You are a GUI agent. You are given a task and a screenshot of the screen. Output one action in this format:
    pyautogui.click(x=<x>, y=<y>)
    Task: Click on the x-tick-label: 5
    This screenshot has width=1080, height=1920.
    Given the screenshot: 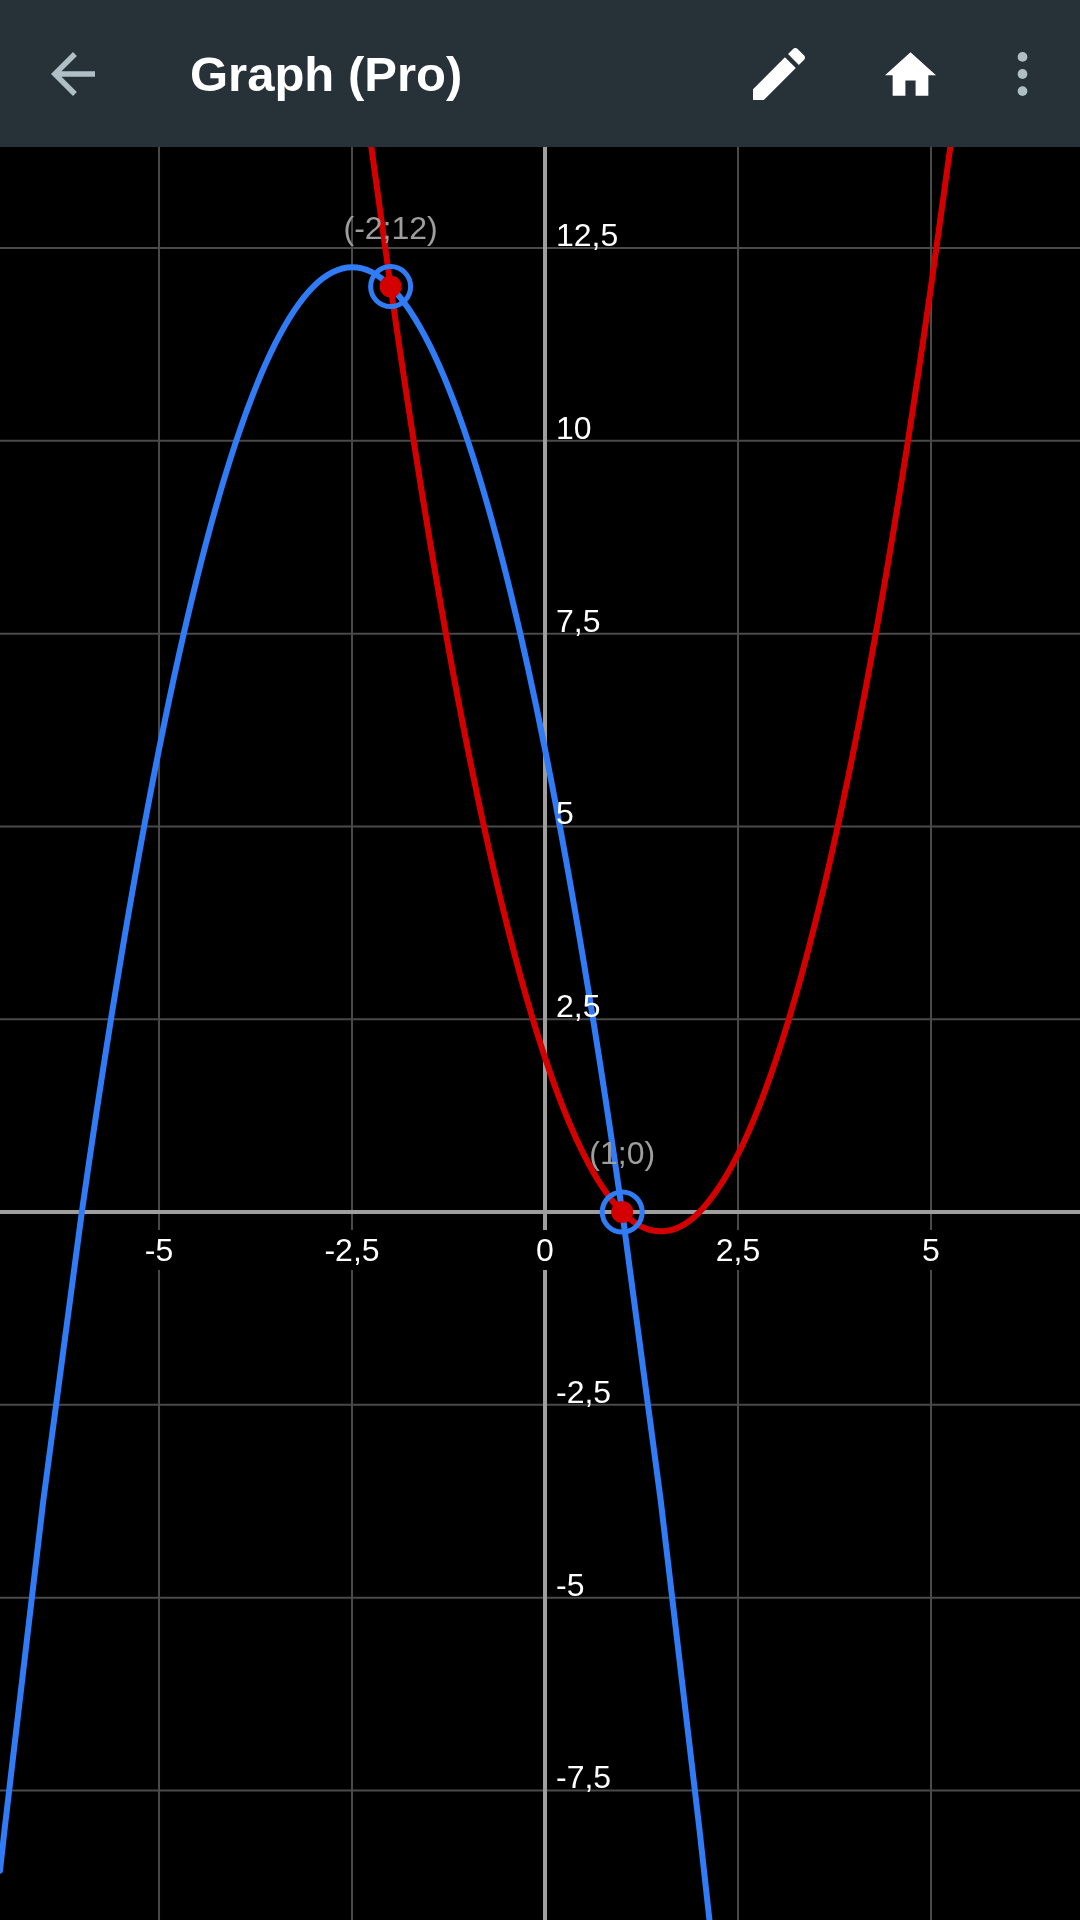 What is the action you would take?
    pyautogui.click(x=931, y=1250)
    